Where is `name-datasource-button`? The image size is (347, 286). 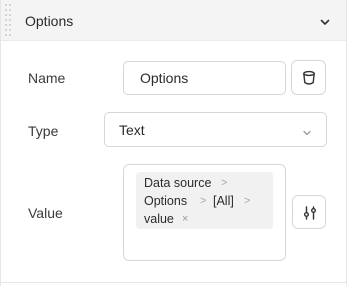 name-datasource-button is located at coordinates (308, 77).